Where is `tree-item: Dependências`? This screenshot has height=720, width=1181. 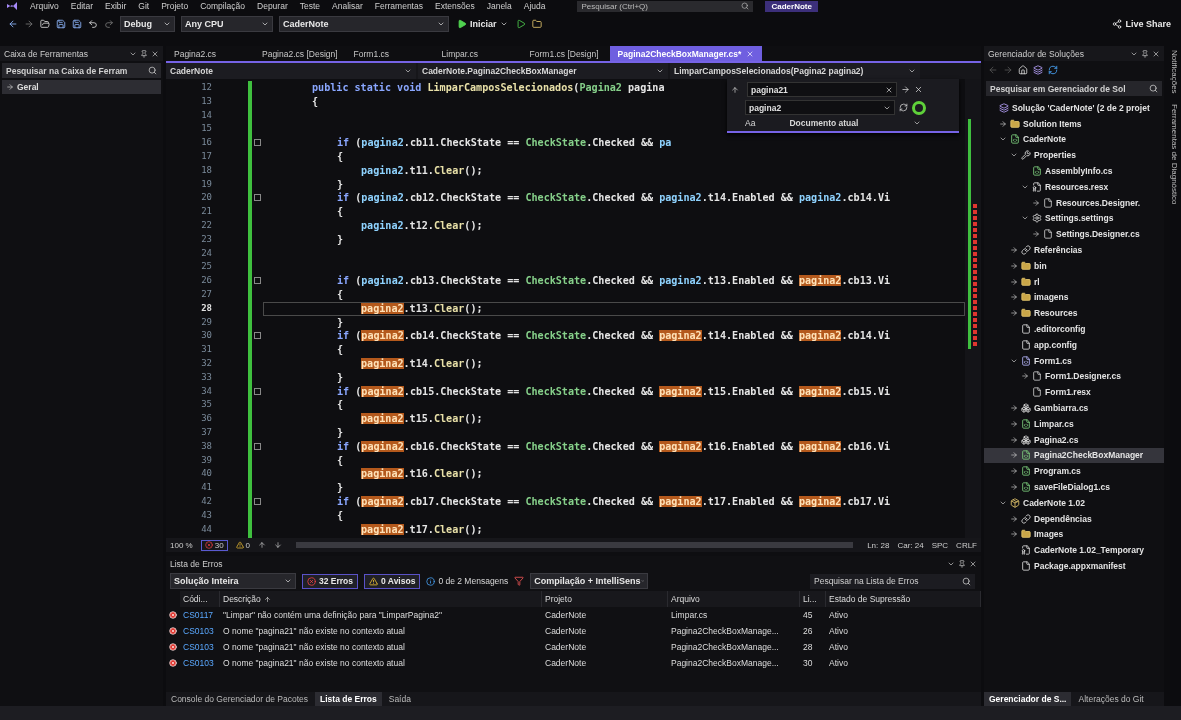 tree-item: Dependências is located at coordinates (1074, 518).